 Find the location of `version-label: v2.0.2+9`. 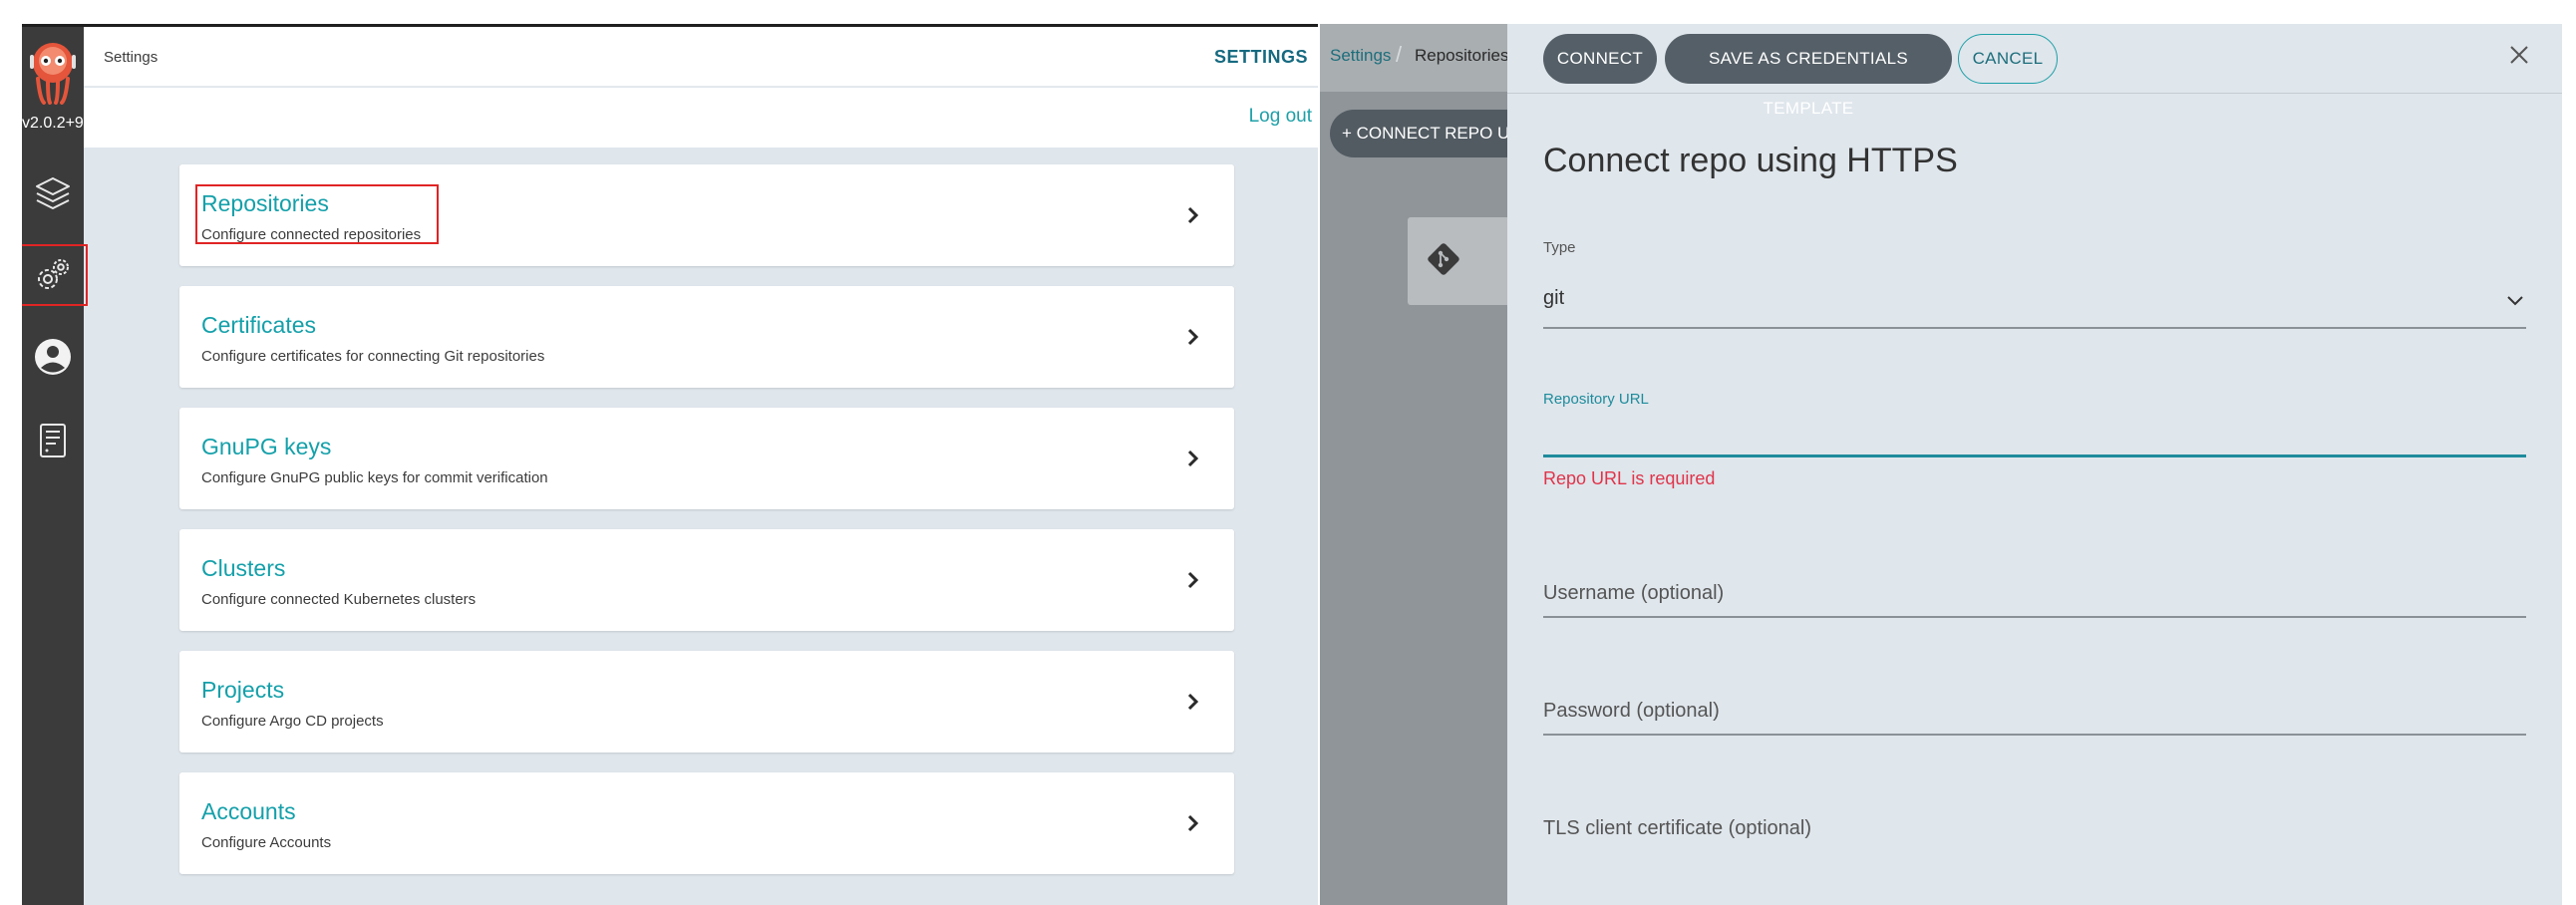

version-label: v2.0.2+9 is located at coordinates (53, 124).